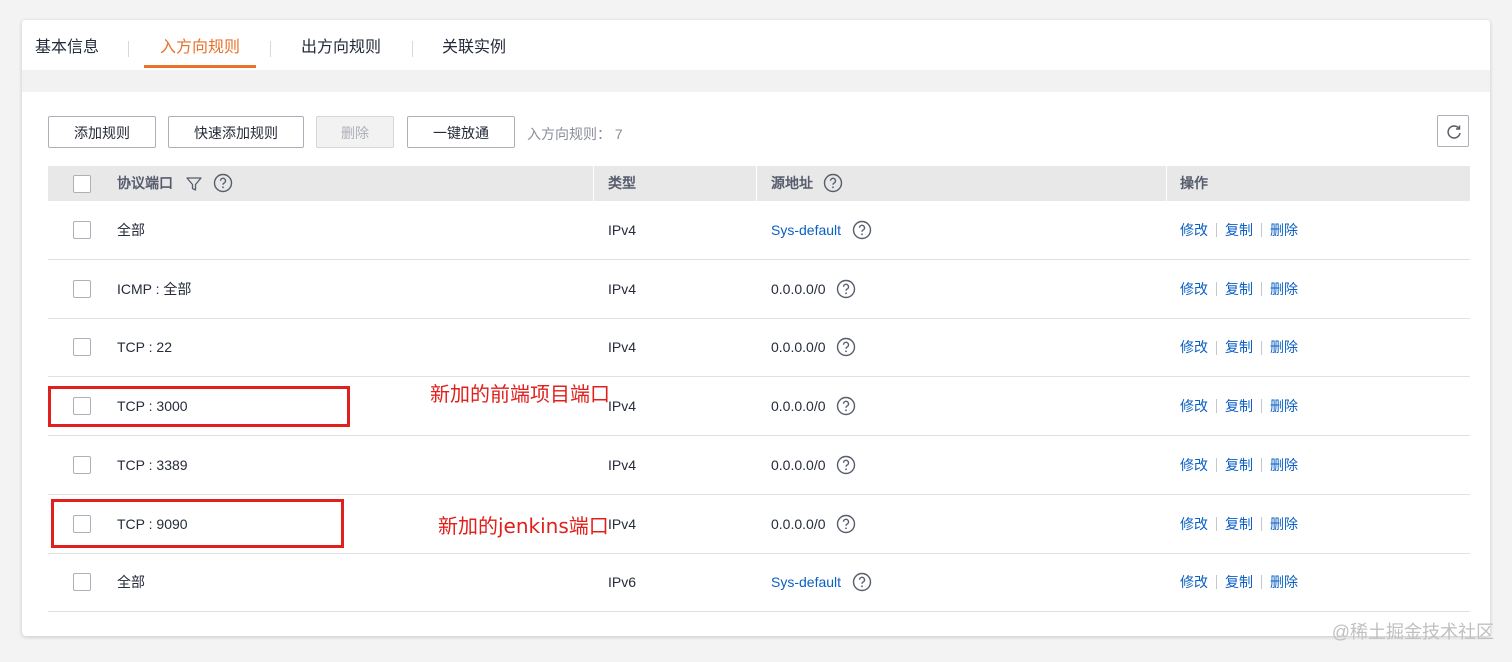  I want to click on watermark: @稀土掘金技术社区, so click(1412, 632).